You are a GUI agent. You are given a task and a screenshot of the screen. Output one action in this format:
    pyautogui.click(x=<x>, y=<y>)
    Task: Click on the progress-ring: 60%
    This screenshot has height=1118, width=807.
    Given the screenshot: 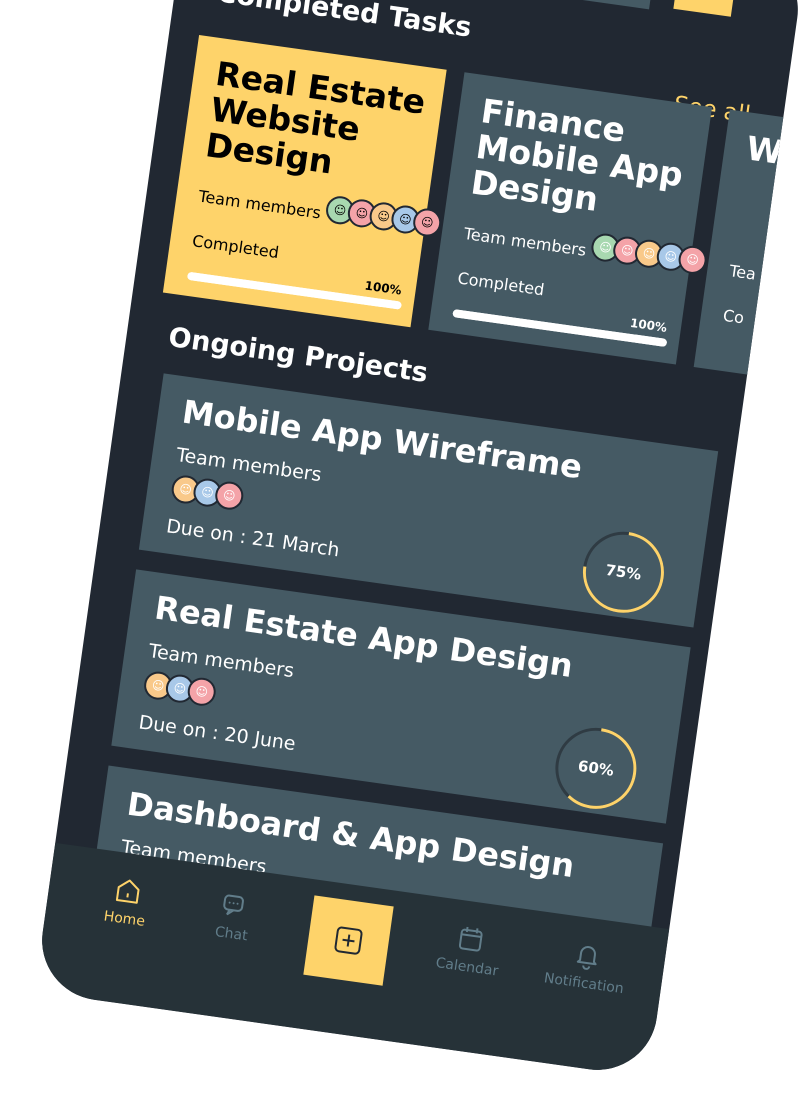 What is the action you would take?
    pyautogui.click(x=596, y=768)
    